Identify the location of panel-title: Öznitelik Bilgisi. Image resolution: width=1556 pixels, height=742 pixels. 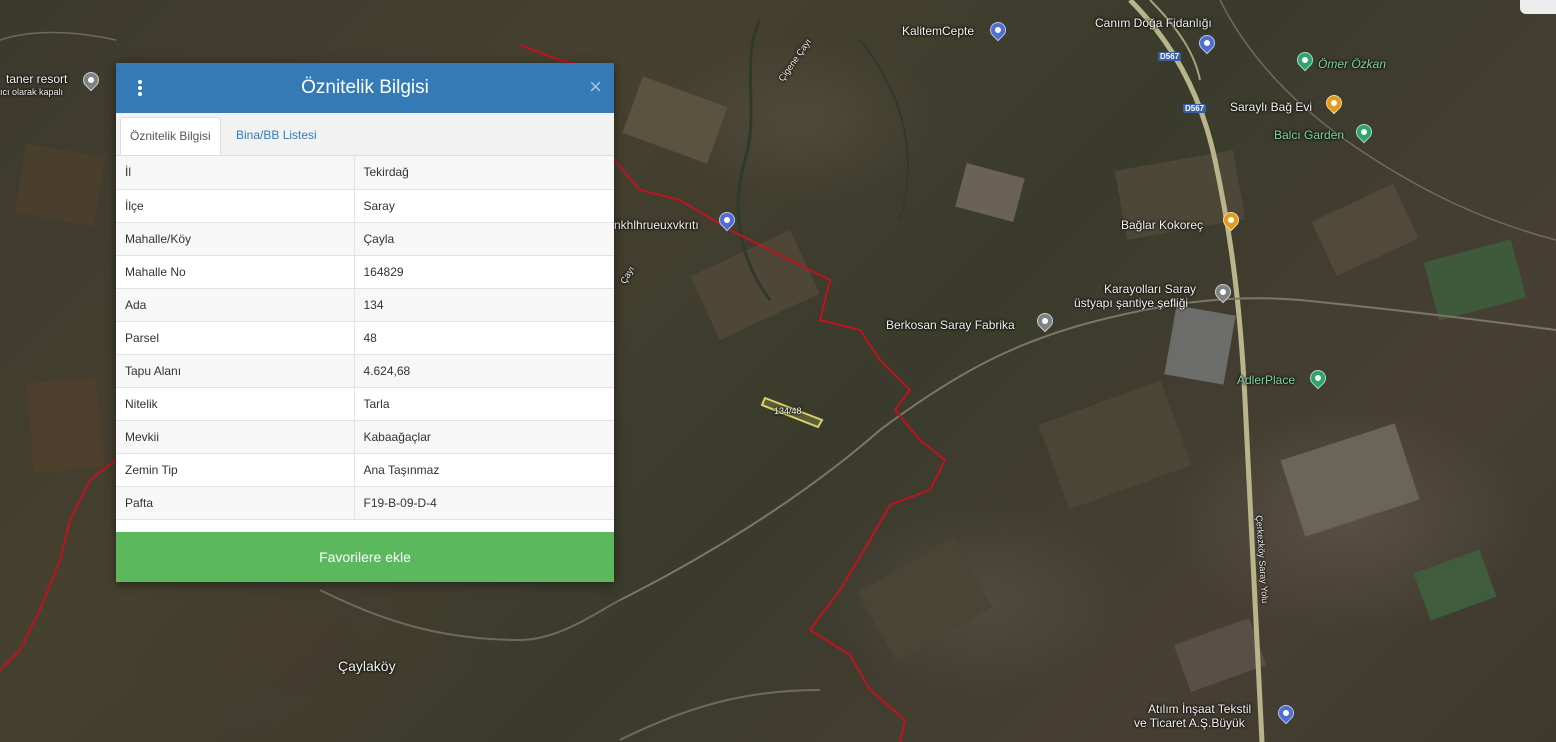
(365, 87).